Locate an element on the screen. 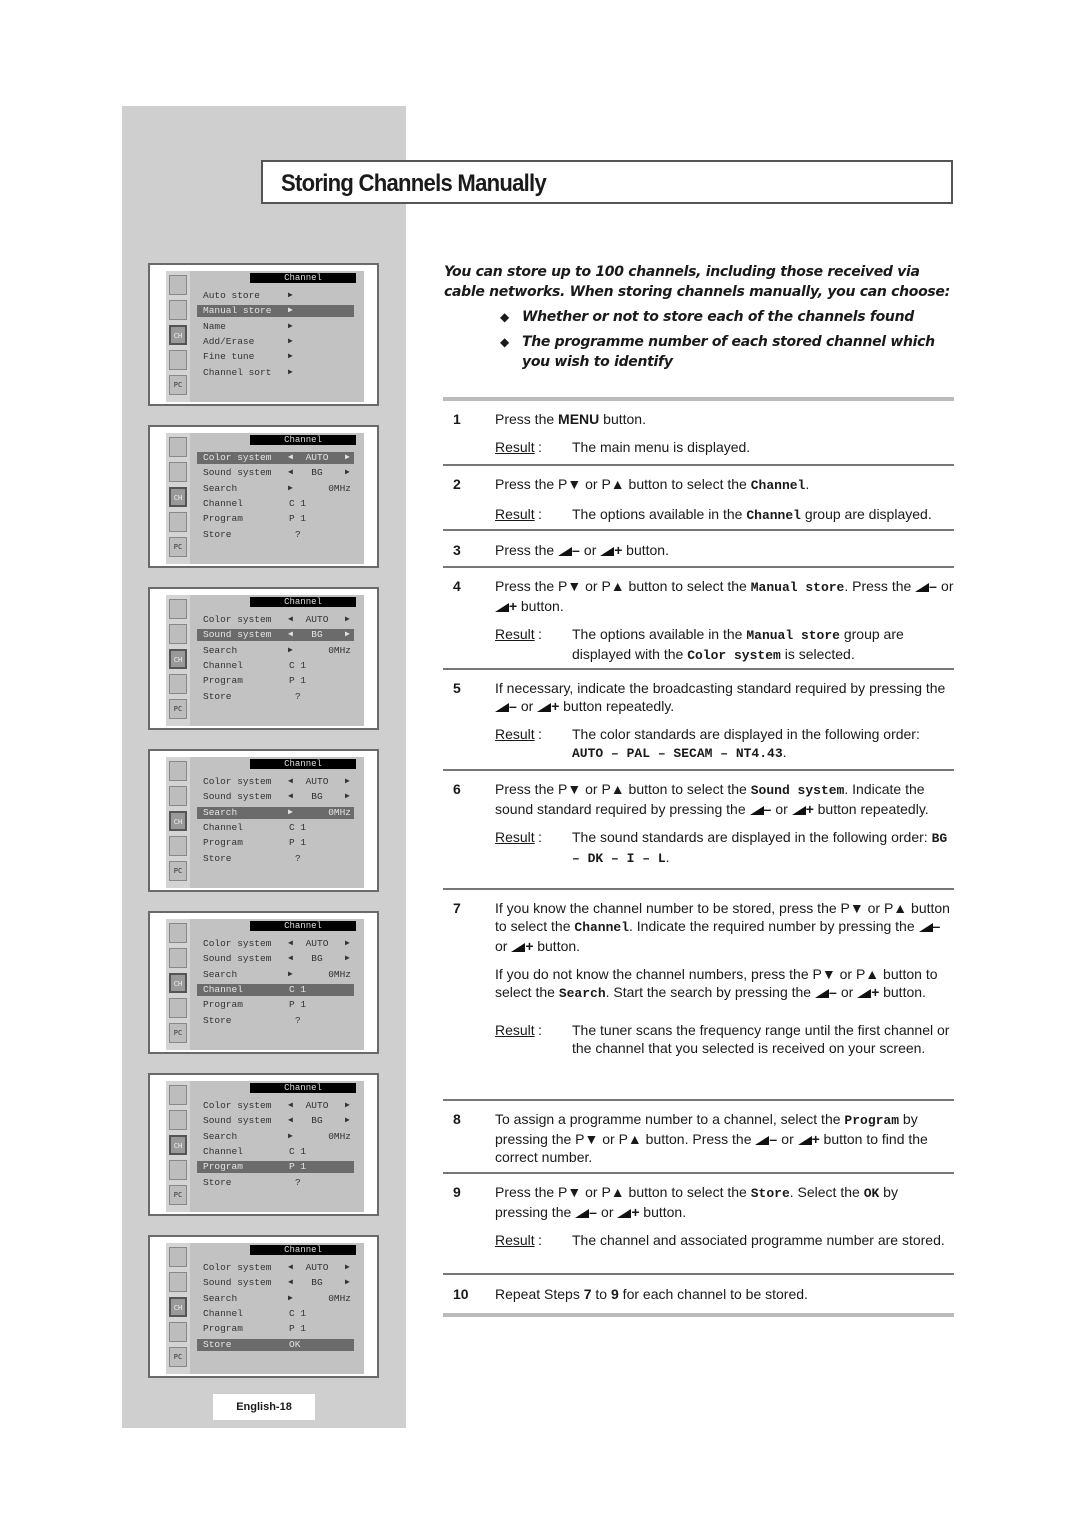  menu-term: OK is located at coordinates (871, 1193).